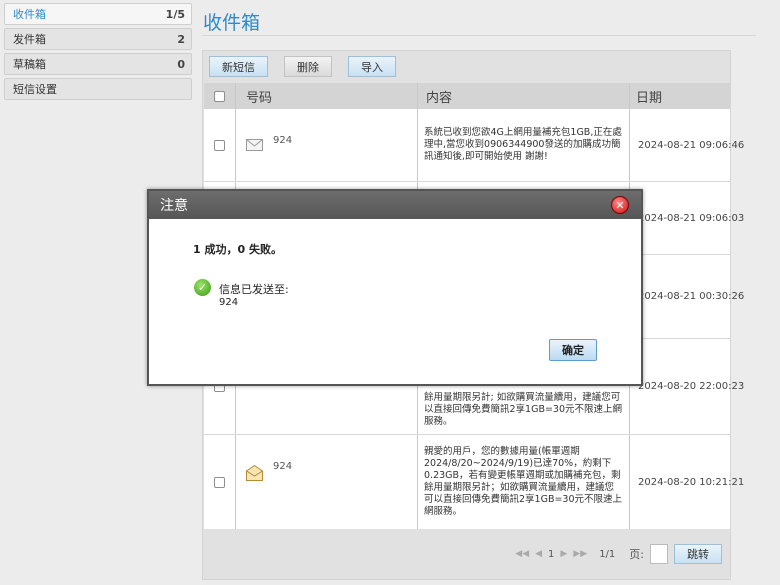  What do you see at coordinates (181, 64) in the screenshot?
I see `sidebar-item-count: 0` at bounding box center [181, 64].